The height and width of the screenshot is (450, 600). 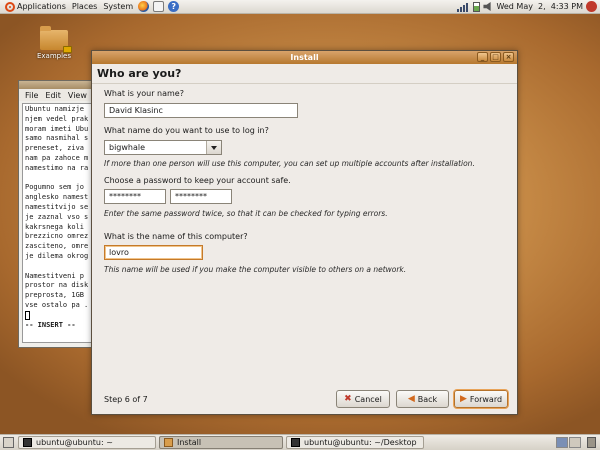 I want to click on forward-button-label: Forward, so click(x=486, y=399).